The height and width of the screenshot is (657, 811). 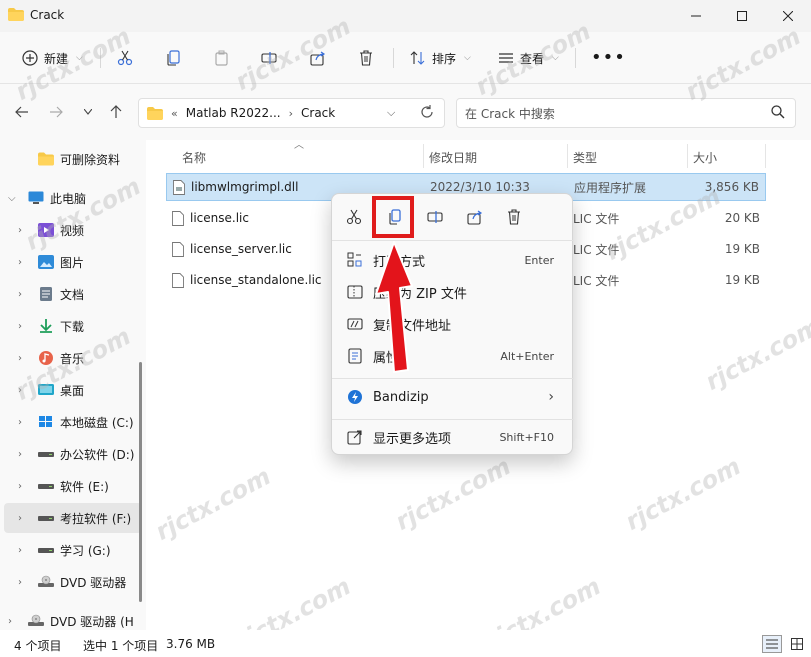 What do you see at coordinates (84, 486) in the screenshot?
I see `sidebar-item-label: 软件 (E:)` at bounding box center [84, 486].